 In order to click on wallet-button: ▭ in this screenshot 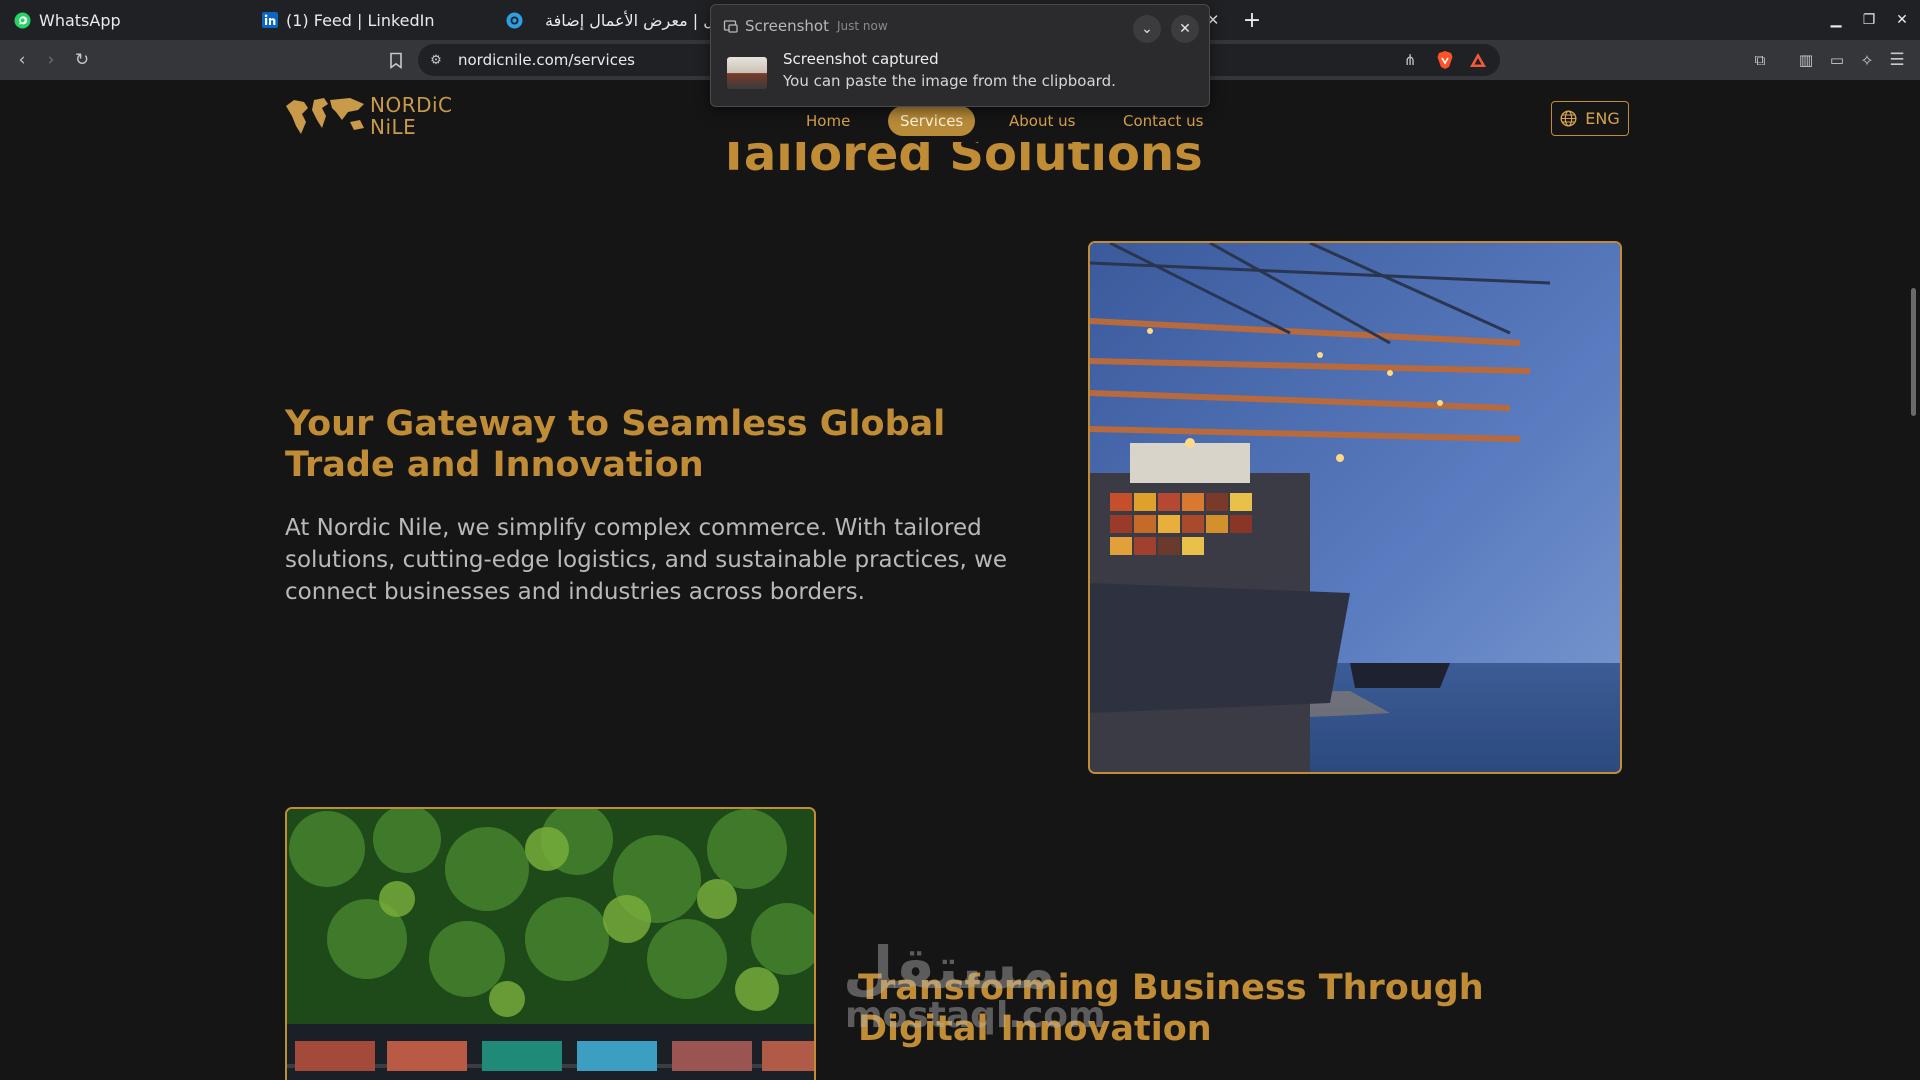, I will do `click(1837, 60)`.